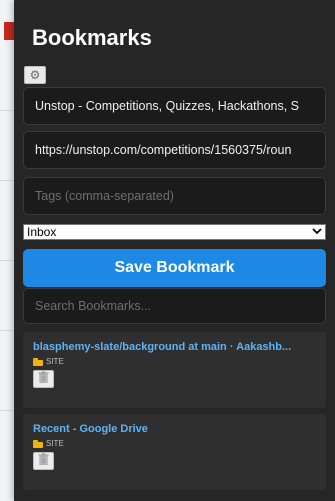  I want to click on tags-field: Tags (comma-separated), so click(174, 196).